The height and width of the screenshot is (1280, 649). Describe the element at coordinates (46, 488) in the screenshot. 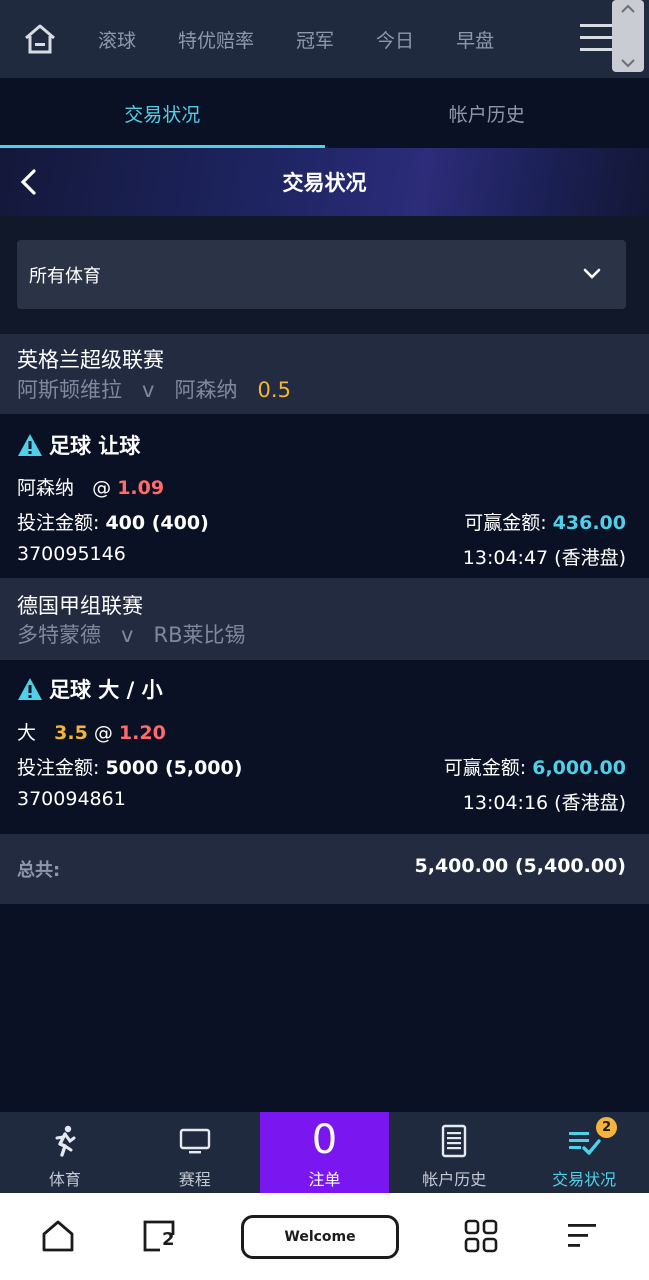

I see `selection: 阿森纳` at that location.